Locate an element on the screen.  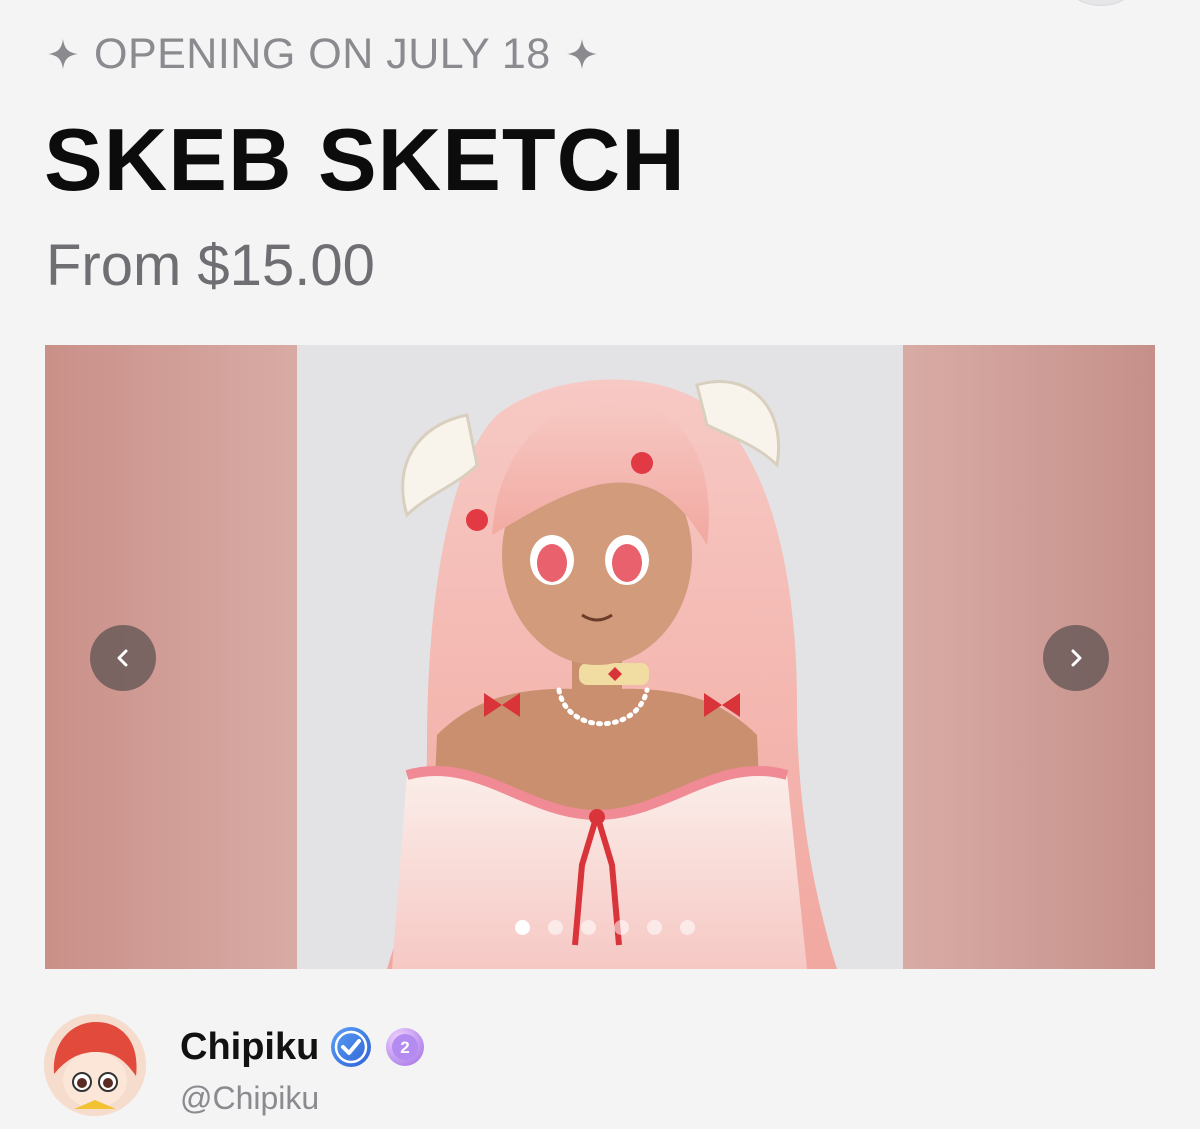
level-badge-number: 2 is located at coordinates (405, 1047).